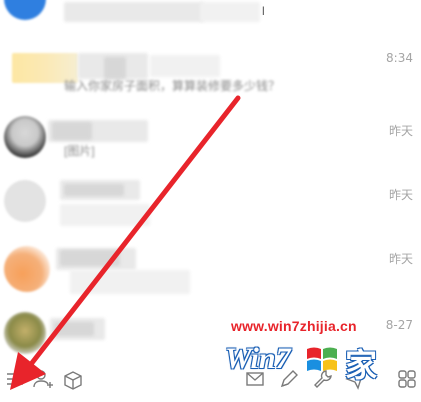 The image size is (421, 402). Describe the element at coordinates (399, 58) in the screenshot. I see `chat-time: 8:34` at that location.